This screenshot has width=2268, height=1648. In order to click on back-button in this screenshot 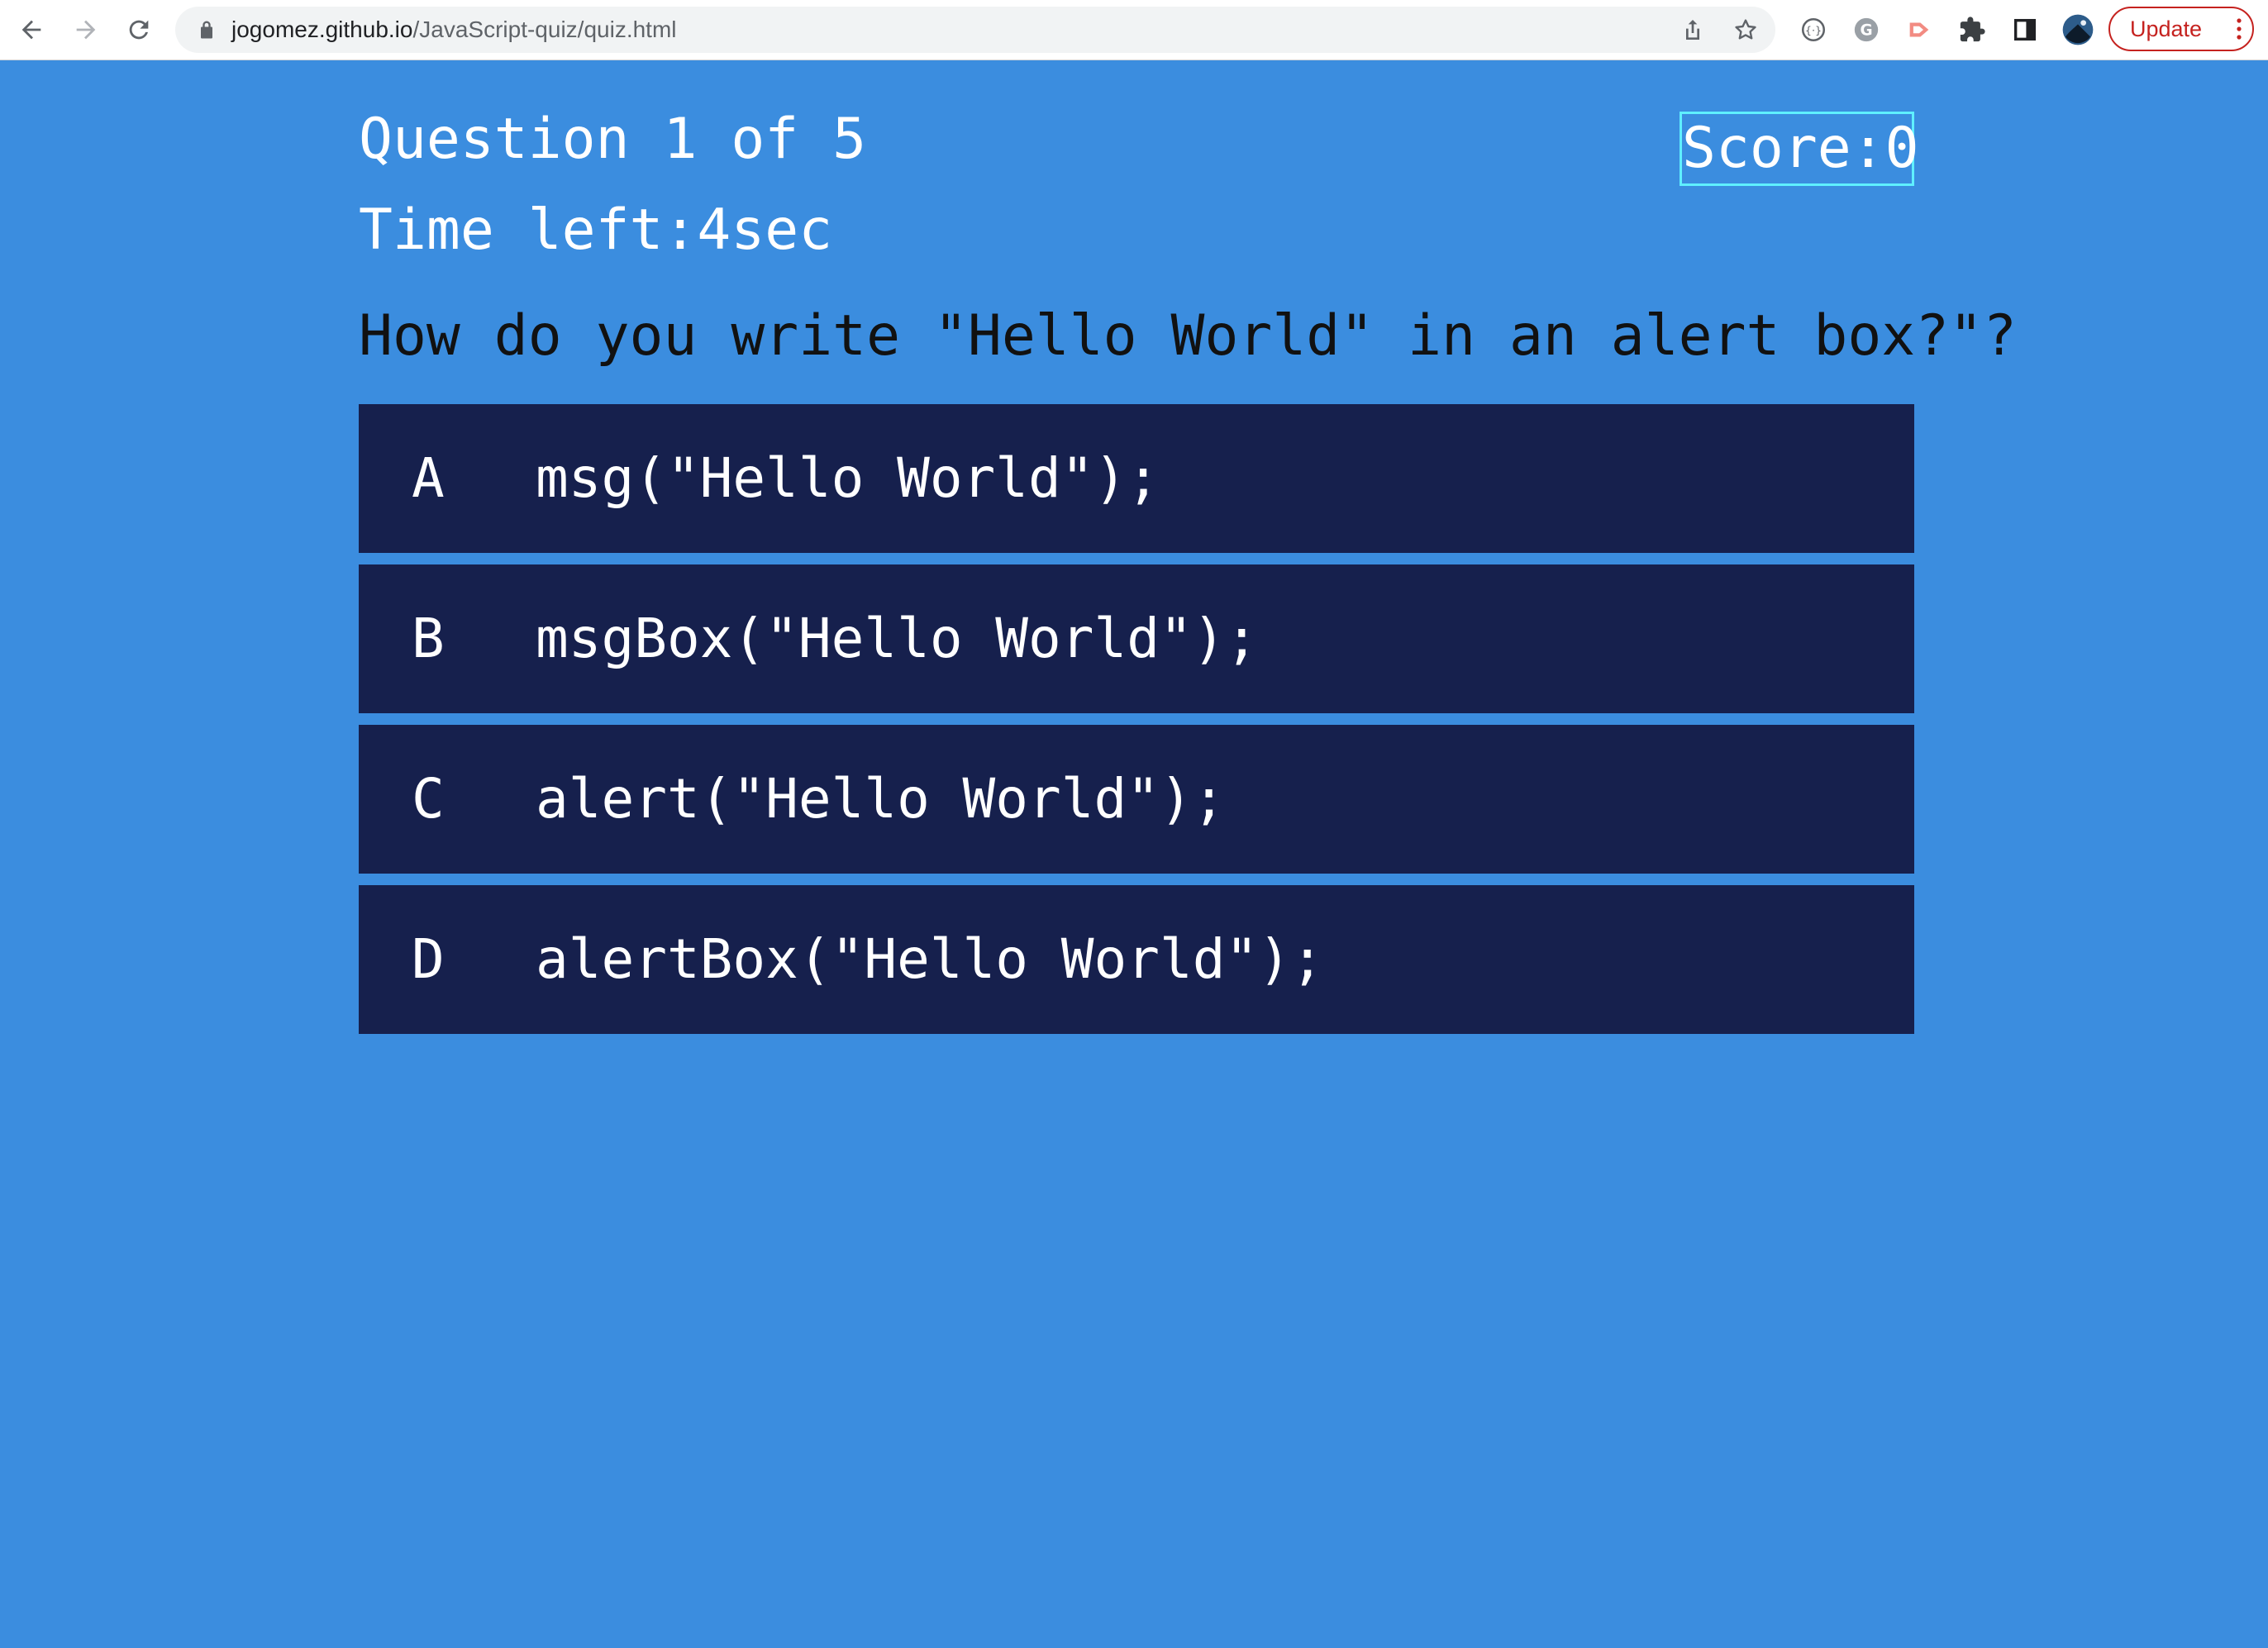, I will do `click(32, 30)`.